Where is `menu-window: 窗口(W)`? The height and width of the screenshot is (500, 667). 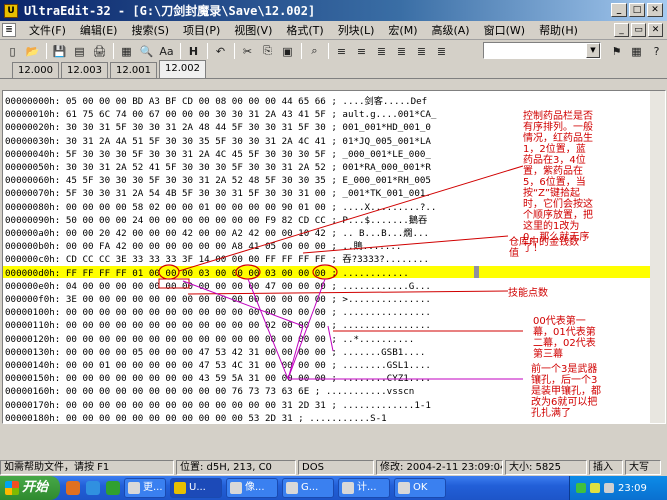
menu-window: 窗口(W) is located at coordinates (504, 30).